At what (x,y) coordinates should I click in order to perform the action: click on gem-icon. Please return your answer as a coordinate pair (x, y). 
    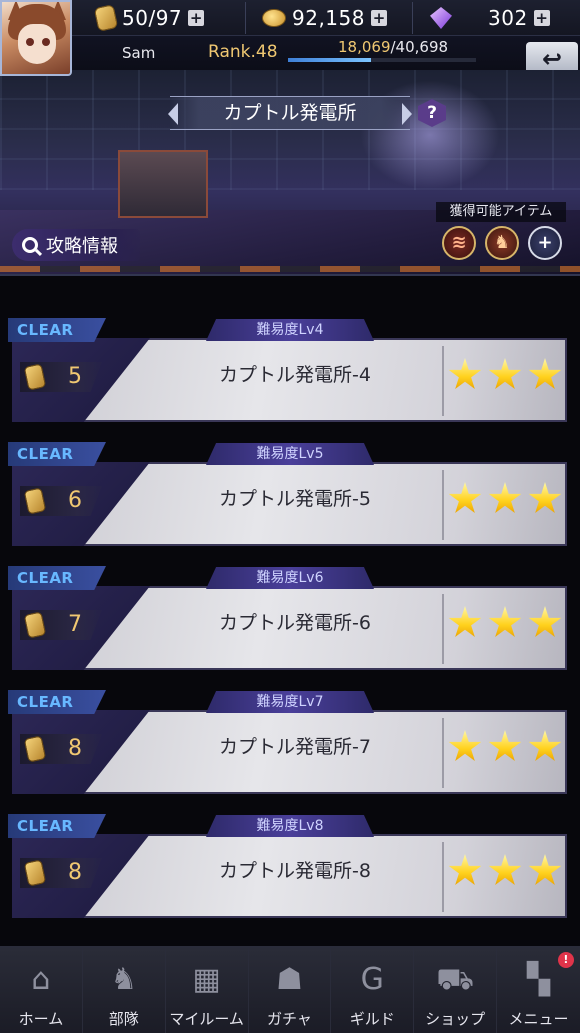
    Looking at the image, I should click on (441, 18).